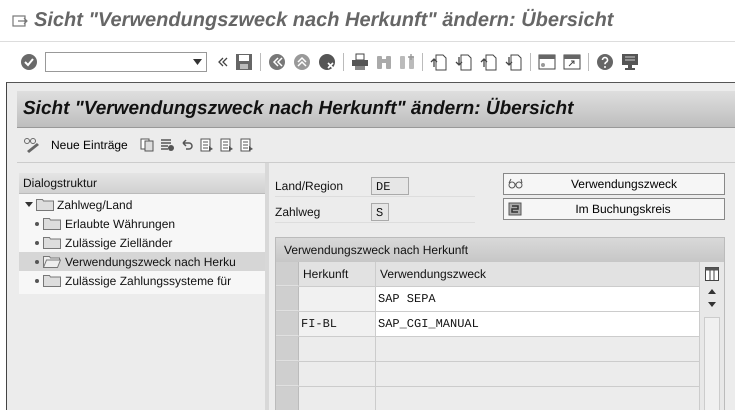 This screenshot has height=410, width=735. What do you see at coordinates (29, 62) in the screenshot?
I see `check-icon` at bounding box center [29, 62].